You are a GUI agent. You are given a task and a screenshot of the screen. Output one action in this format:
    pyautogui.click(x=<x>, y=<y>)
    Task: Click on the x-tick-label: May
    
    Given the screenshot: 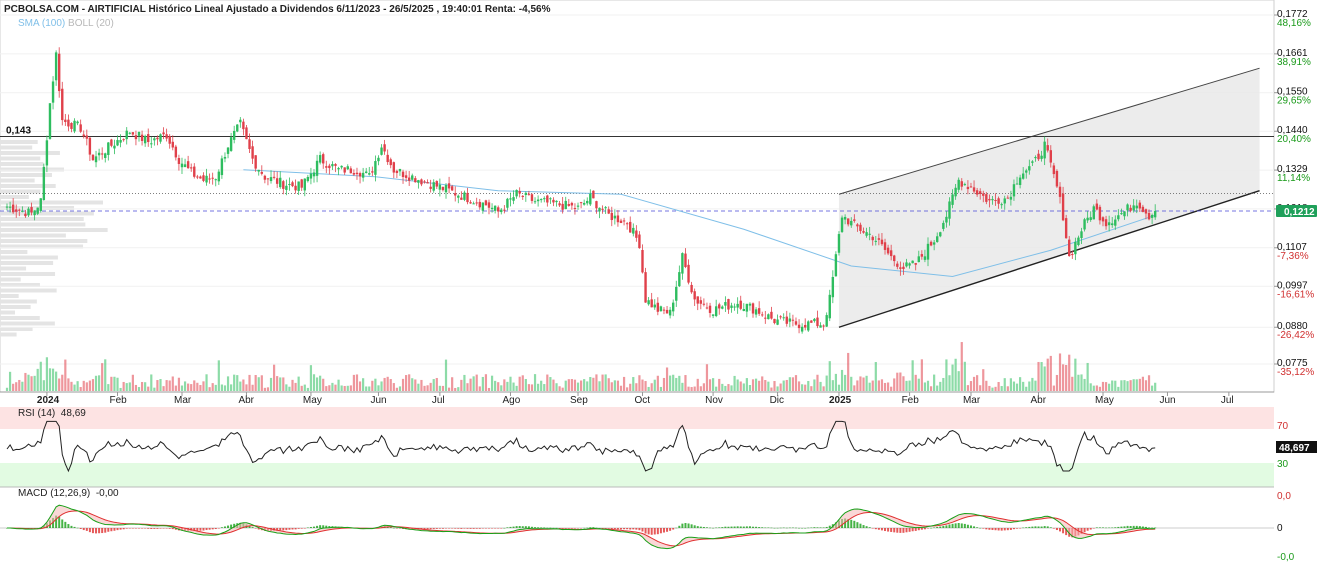 What is the action you would take?
    pyautogui.click(x=1104, y=400)
    